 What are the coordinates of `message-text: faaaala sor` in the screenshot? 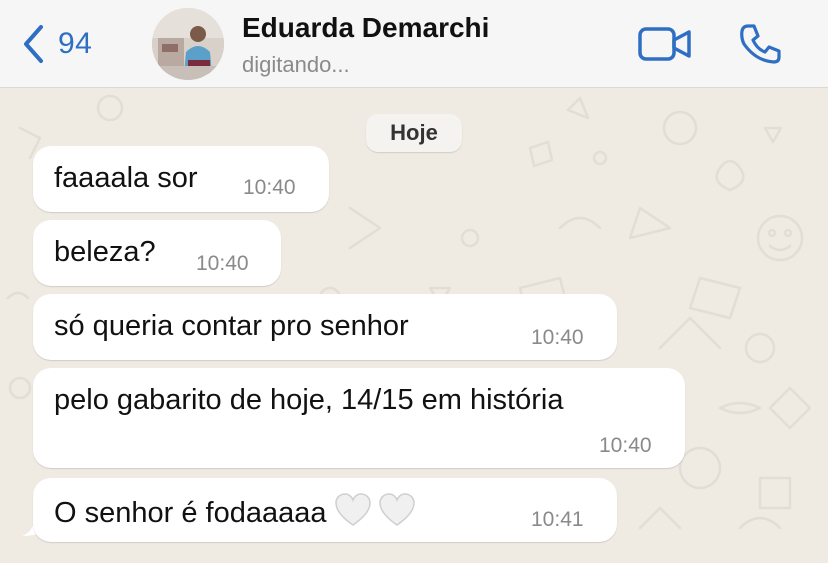 It's located at (126, 178).